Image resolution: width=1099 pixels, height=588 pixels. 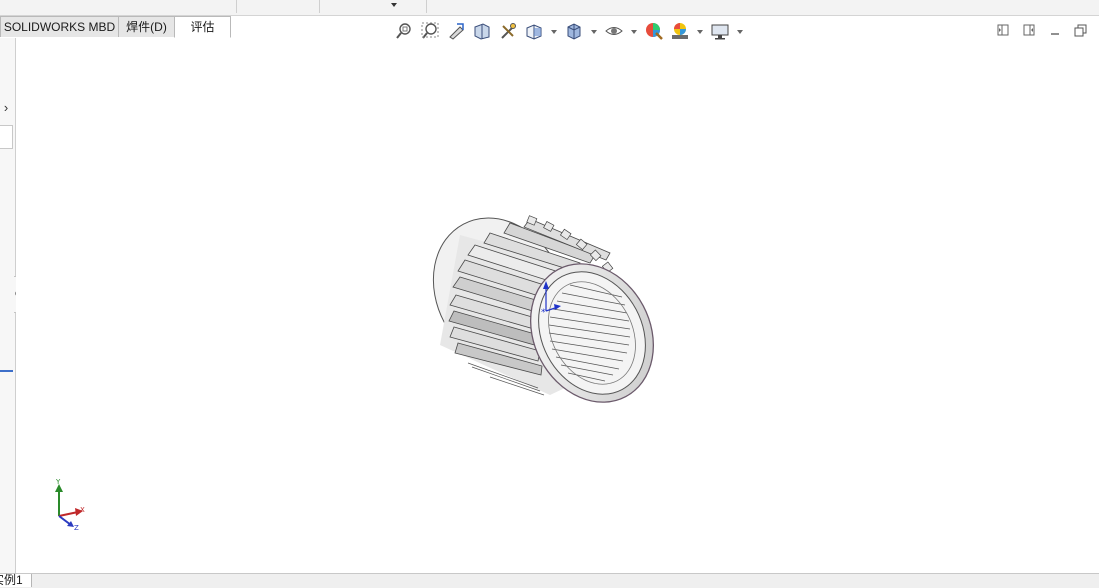 I want to click on coordinate-triad: Y X Z, so click(x=70, y=505).